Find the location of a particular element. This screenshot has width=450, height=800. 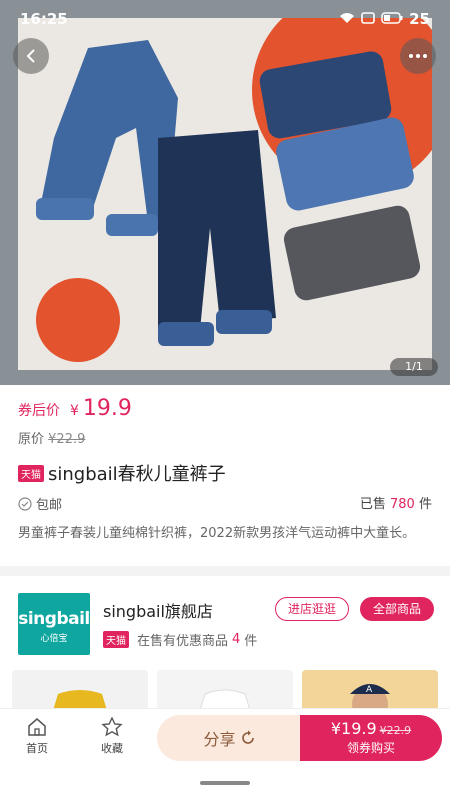

shop-promo: 天猫 在售有优惠商品 4 件 is located at coordinates (180, 639).